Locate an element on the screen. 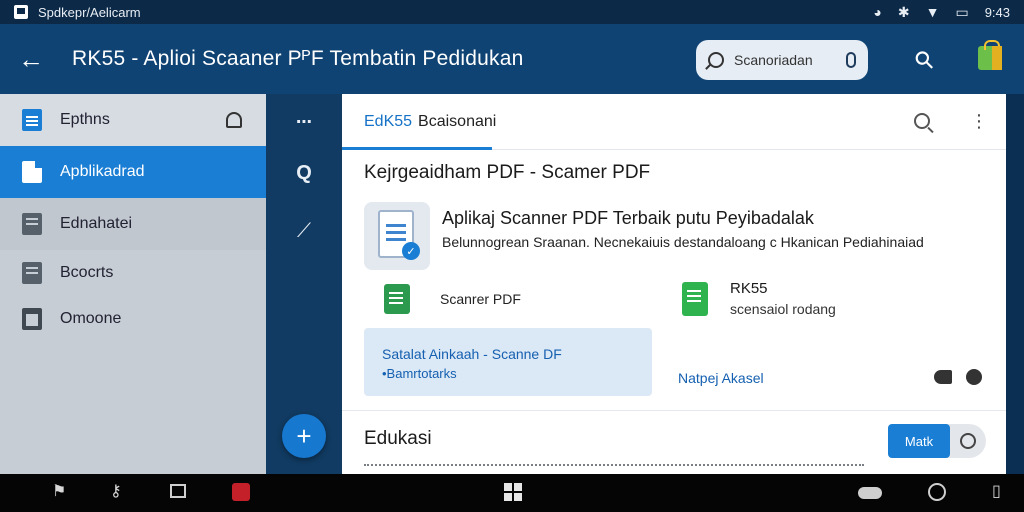 This screenshot has height=512, width=1024. app-shortcut-icon is located at coordinates (241, 492).